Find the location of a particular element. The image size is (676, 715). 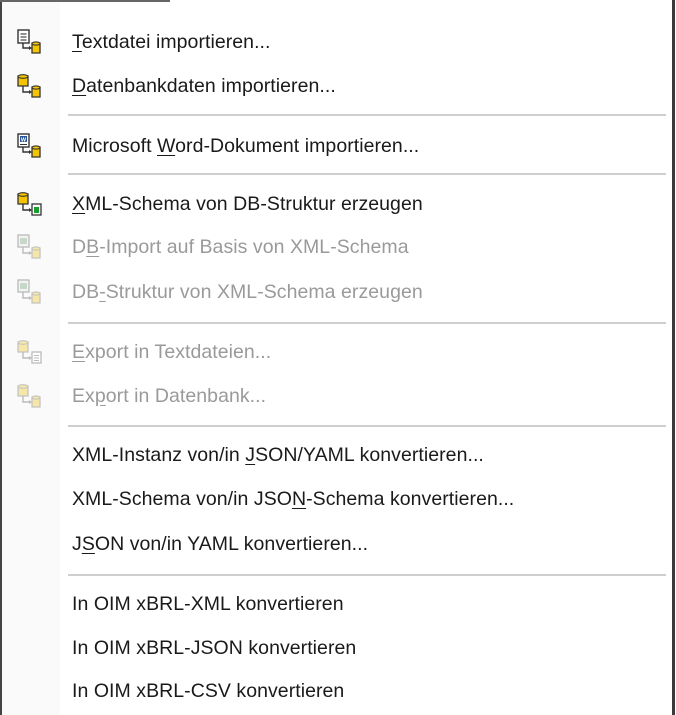

menu-item-db-struktur: DB-Struktur von XML-Schema erzeugen is located at coordinates (337, 292).